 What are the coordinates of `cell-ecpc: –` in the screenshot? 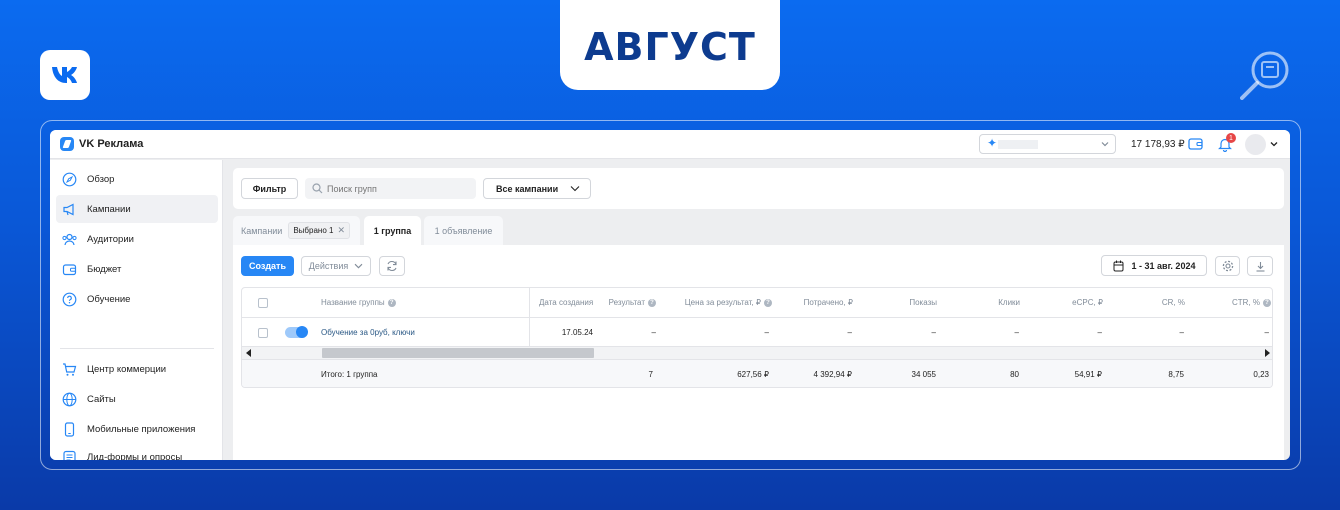 It's located at (1099, 332).